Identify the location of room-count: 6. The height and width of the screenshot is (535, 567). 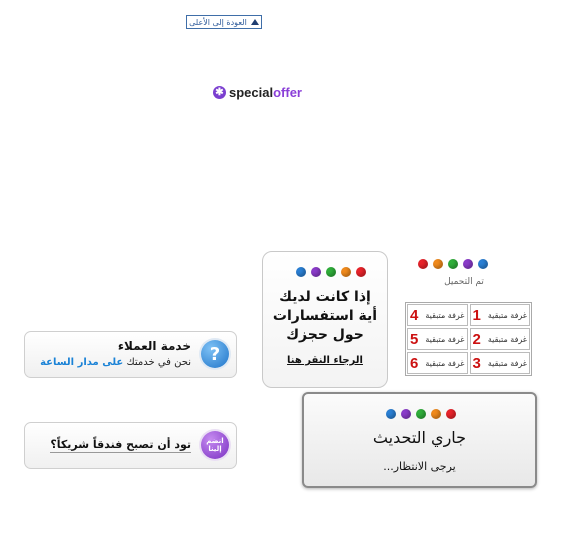
(414, 363).